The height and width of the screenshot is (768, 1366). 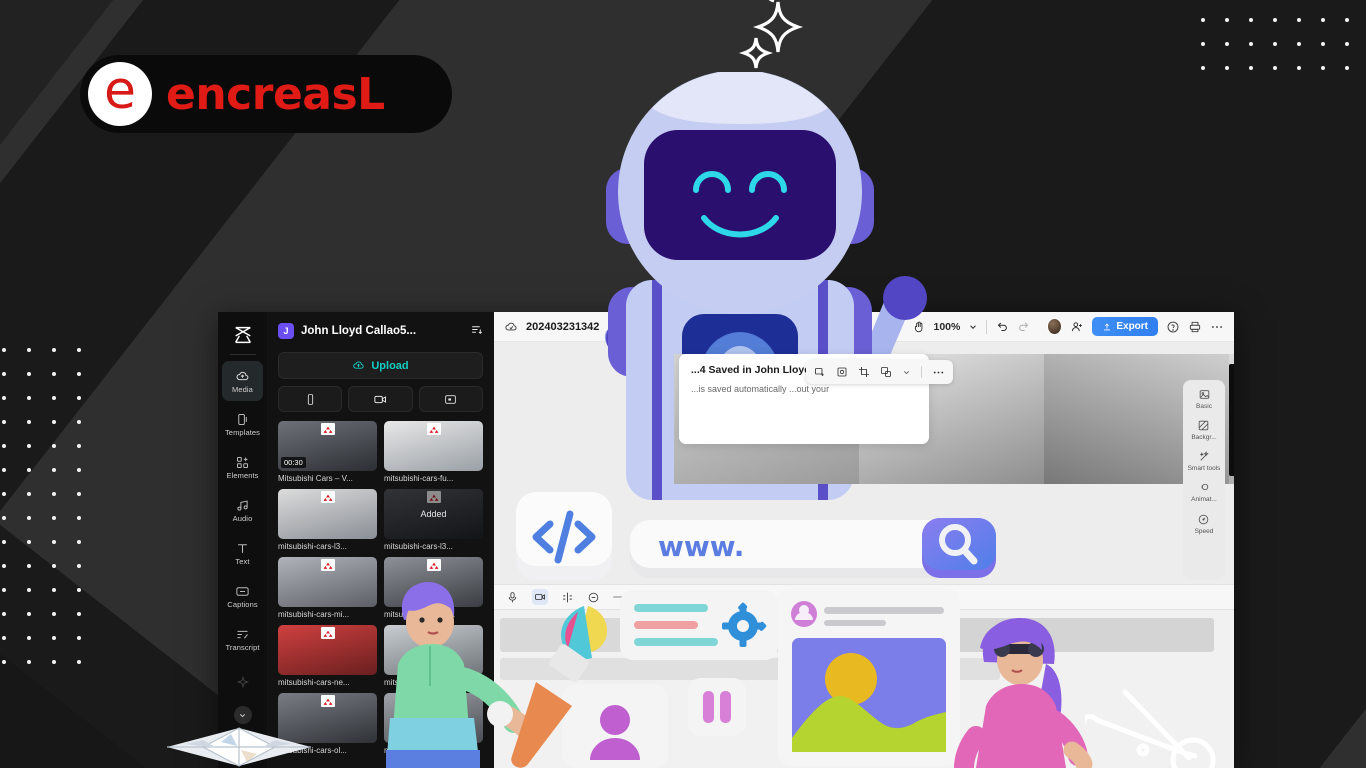 I want to click on zoom-level: 100%, so click(x=947, y=327).